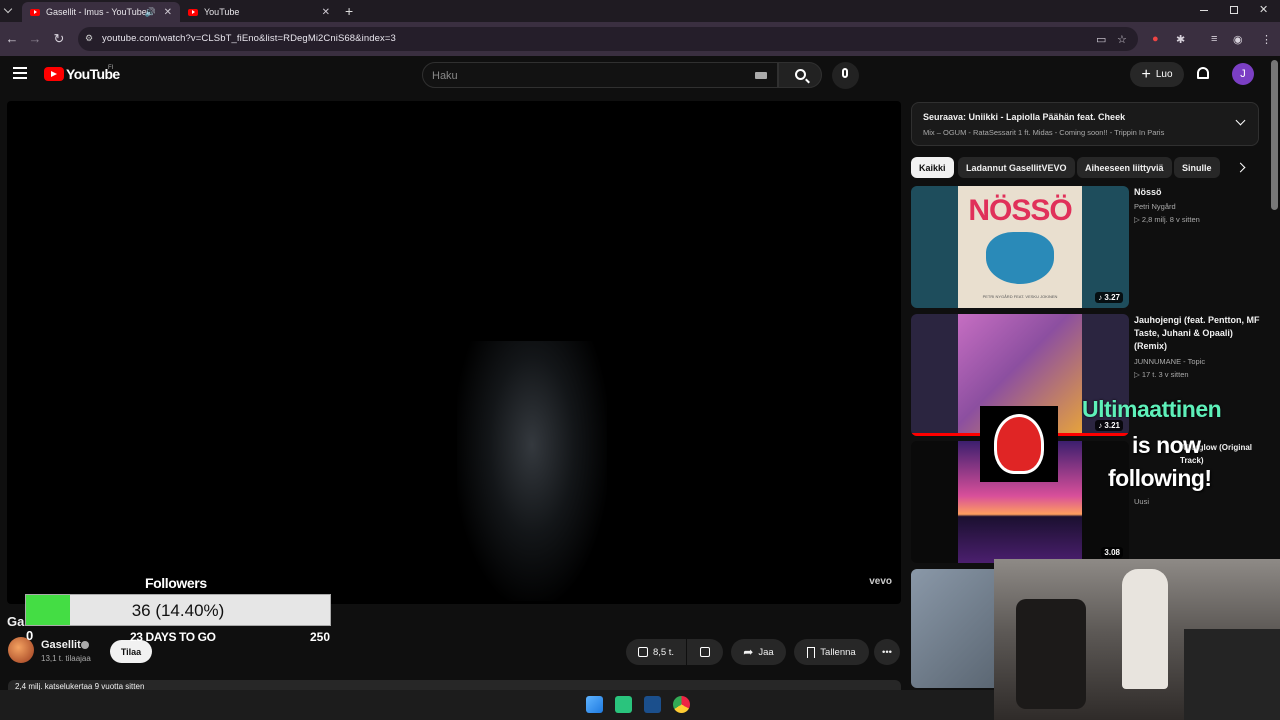 This screenshot has width=1280, height=720. Describe the element at coordinates (1101, 39) in the screenshot. I see `cast-icon: ▭` at that location.